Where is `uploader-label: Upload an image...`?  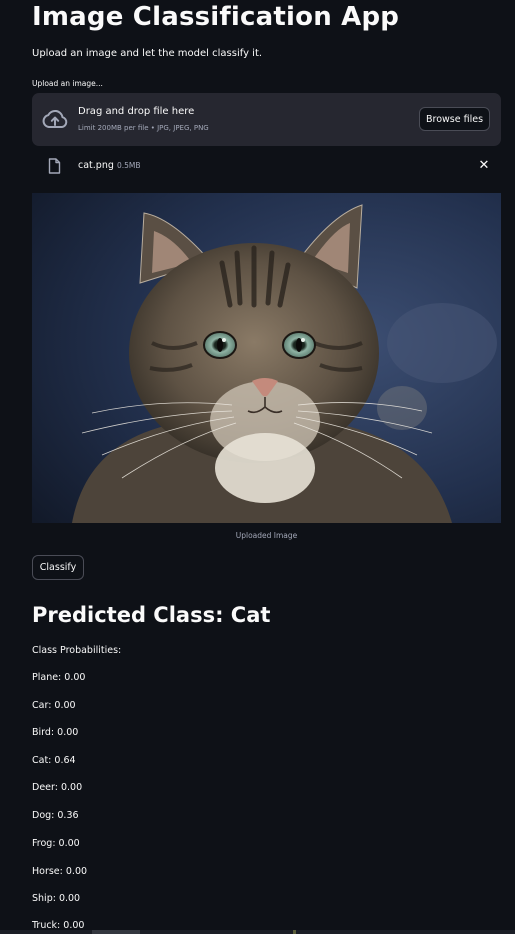
uploader-label: Upload an image... is located at coordinates (67, 83).